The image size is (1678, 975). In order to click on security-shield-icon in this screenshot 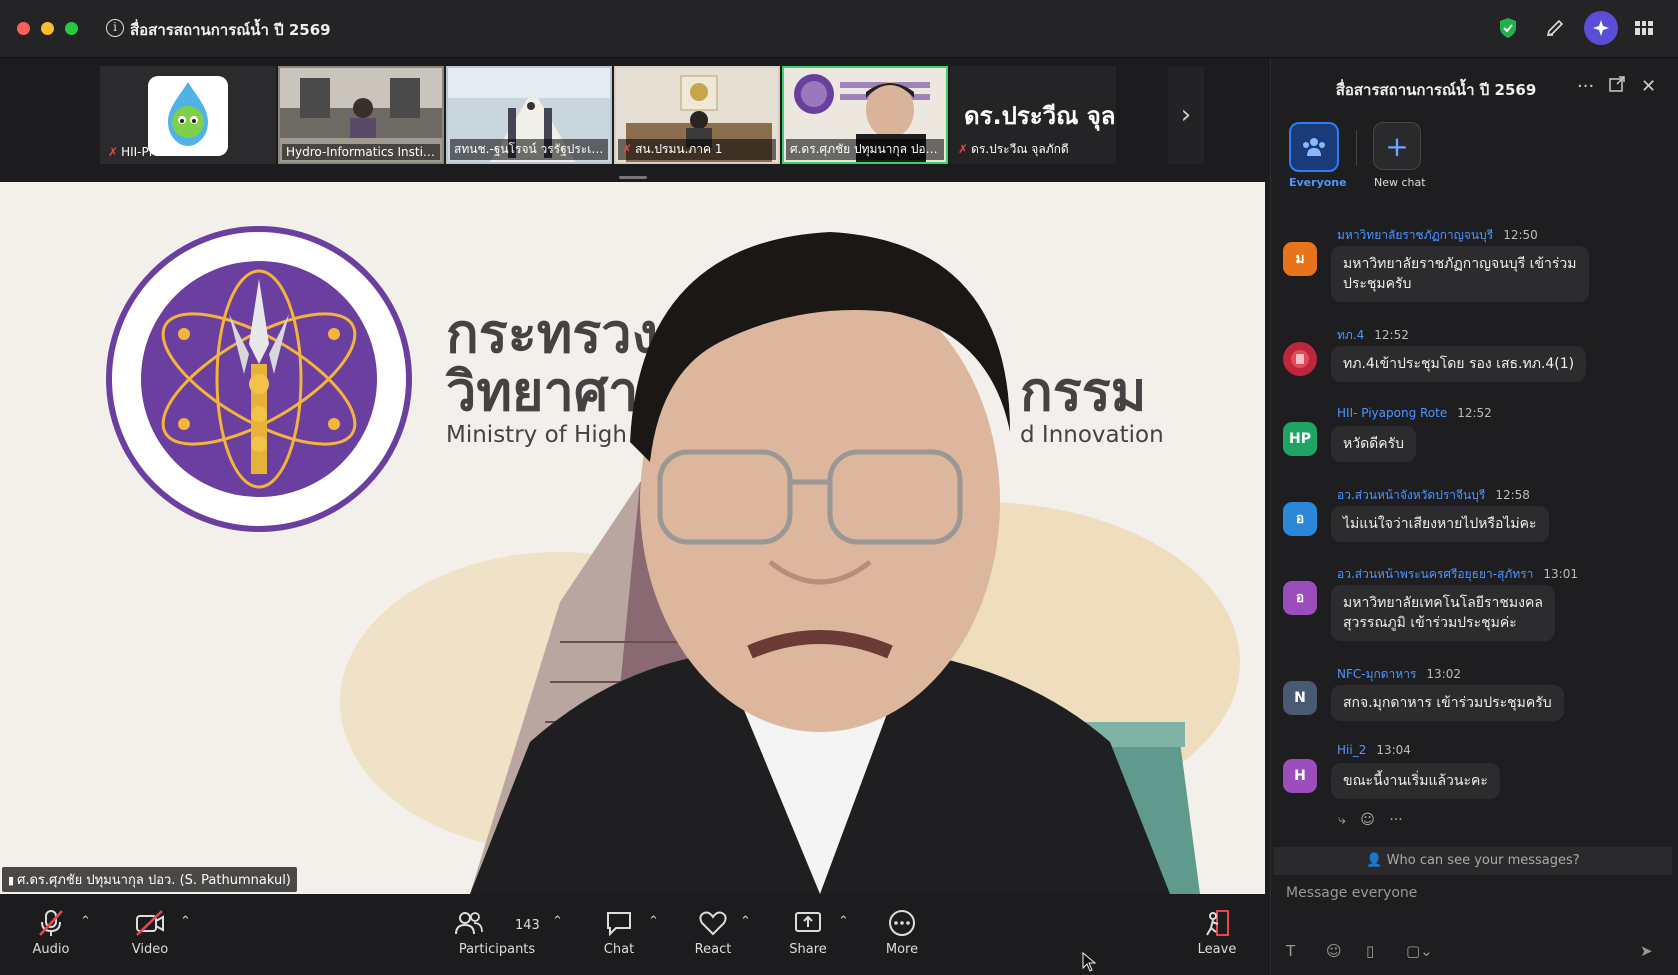, I will do `click(1508, 28)`.